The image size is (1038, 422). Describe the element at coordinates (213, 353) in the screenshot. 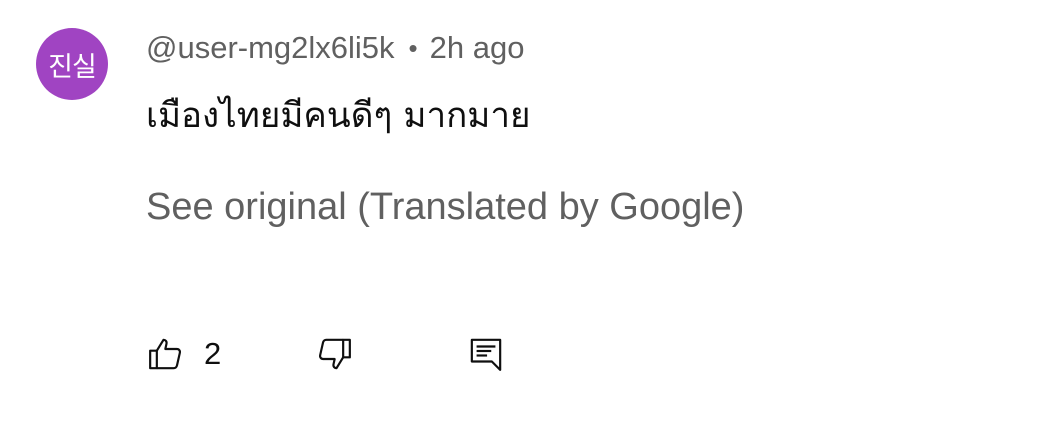

I see `like-count: 2` at that location.